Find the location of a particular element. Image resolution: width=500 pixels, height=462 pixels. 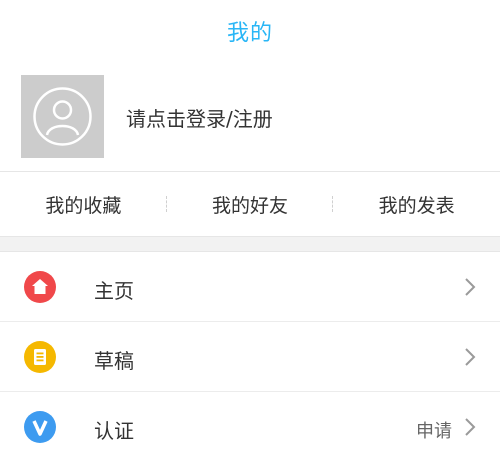

verify-icon is located at coordinates (40, 427).